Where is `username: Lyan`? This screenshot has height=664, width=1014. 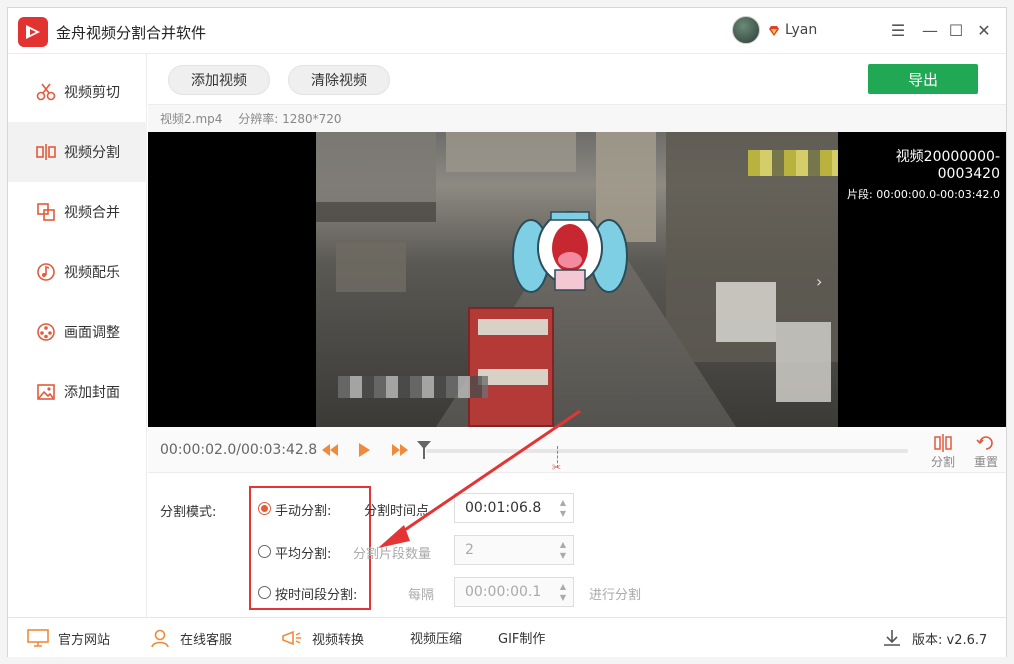
username: Lyan is located at coordinates (801, 30).